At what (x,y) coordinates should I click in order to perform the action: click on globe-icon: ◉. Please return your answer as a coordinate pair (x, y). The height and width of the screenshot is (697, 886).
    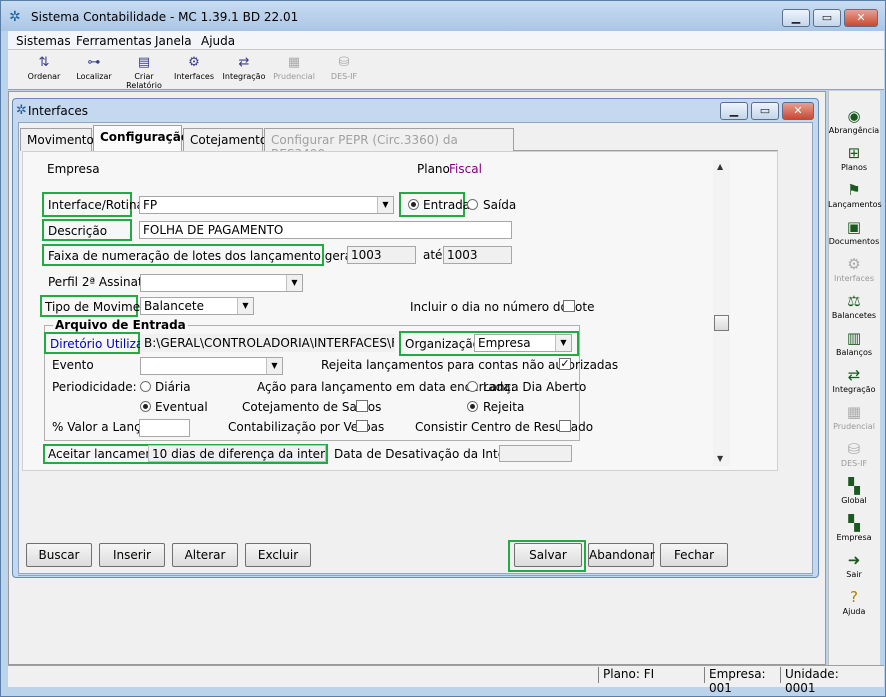
    Looking at the image, I should click on (854, 116).